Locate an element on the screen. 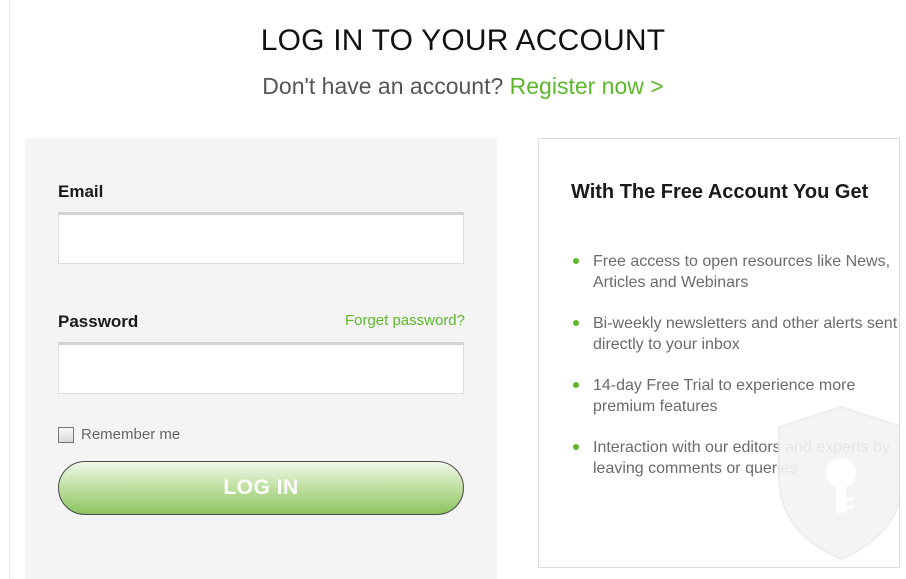  password-label: Password is located at coordinates (98, 321).